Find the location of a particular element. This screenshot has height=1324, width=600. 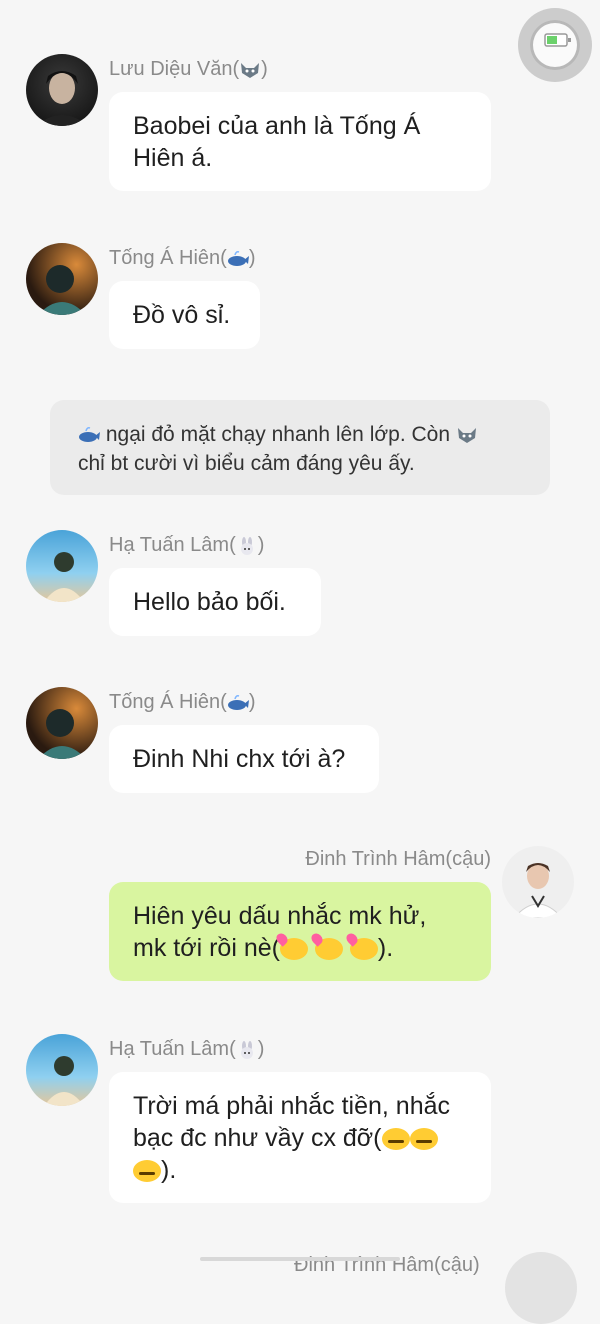

message-text: Đinh Nhi chx tới à? is located at coordinates (239, 759).